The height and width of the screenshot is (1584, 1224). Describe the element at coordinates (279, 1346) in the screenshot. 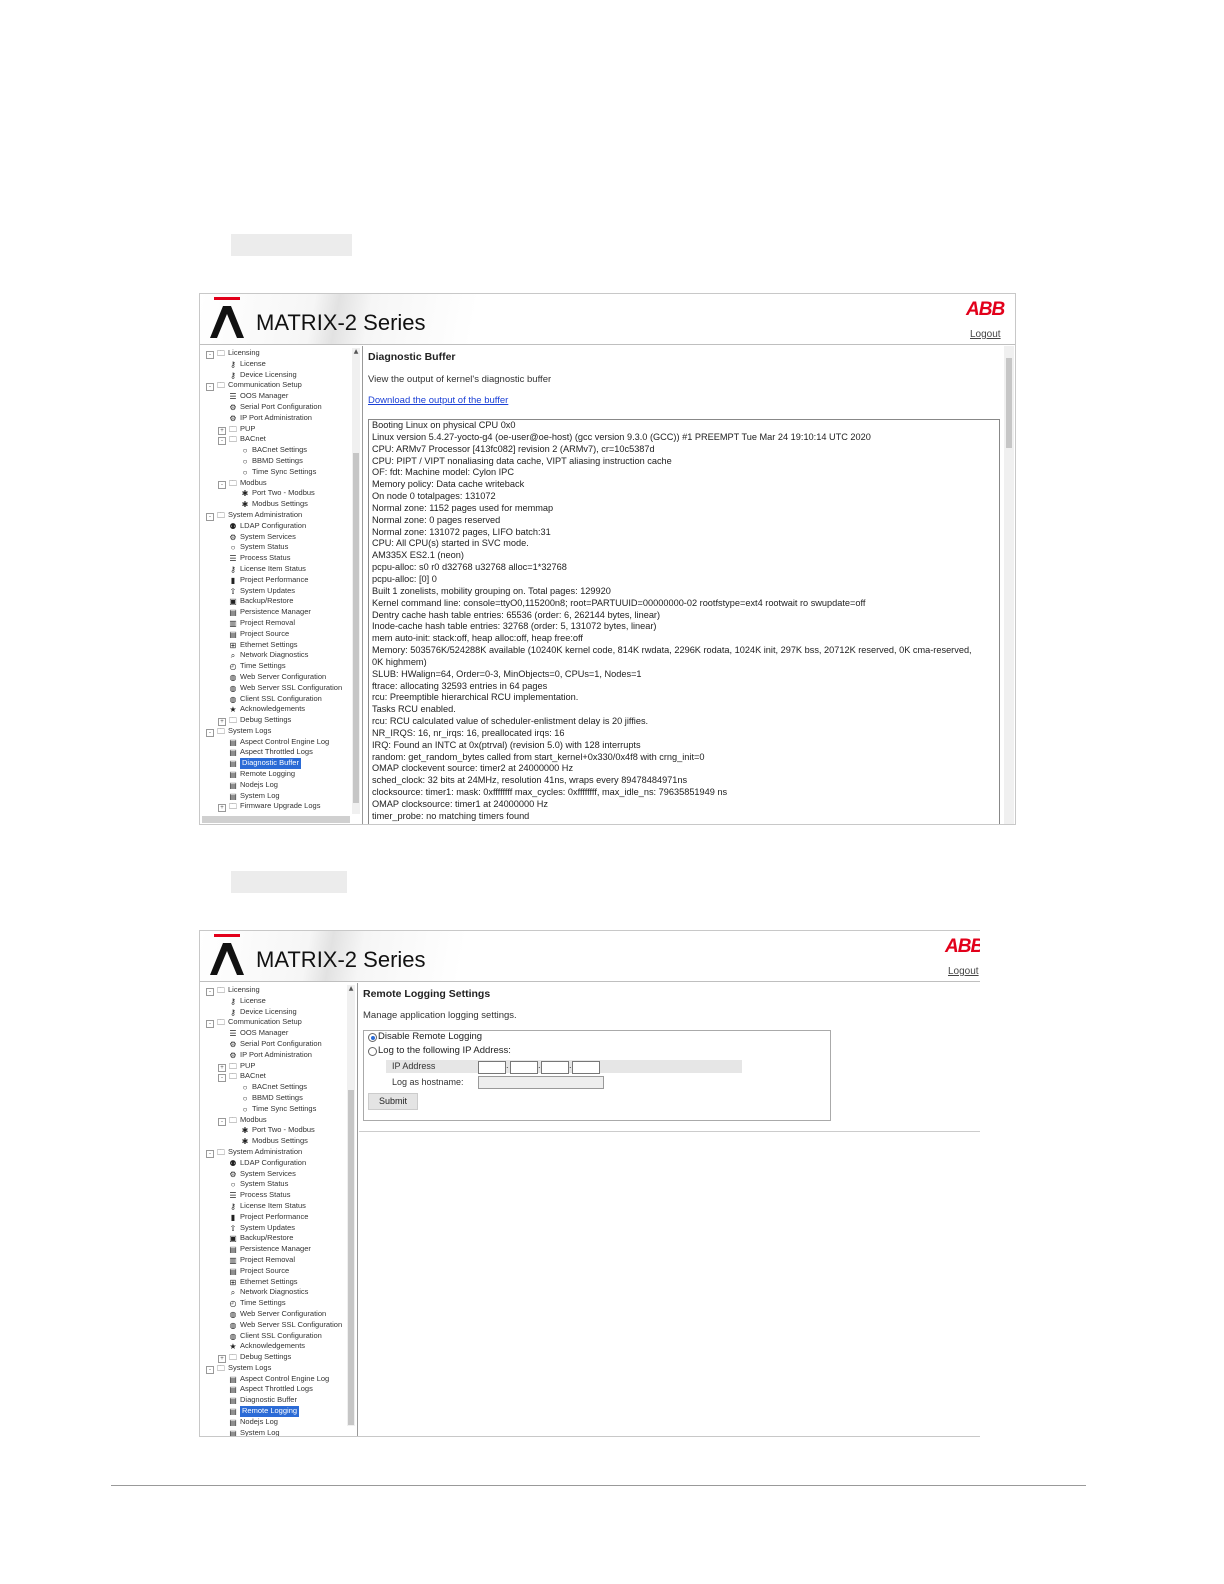

I see `sidebar-item-acknowledgements: ★ Acknowledgements` at that location.